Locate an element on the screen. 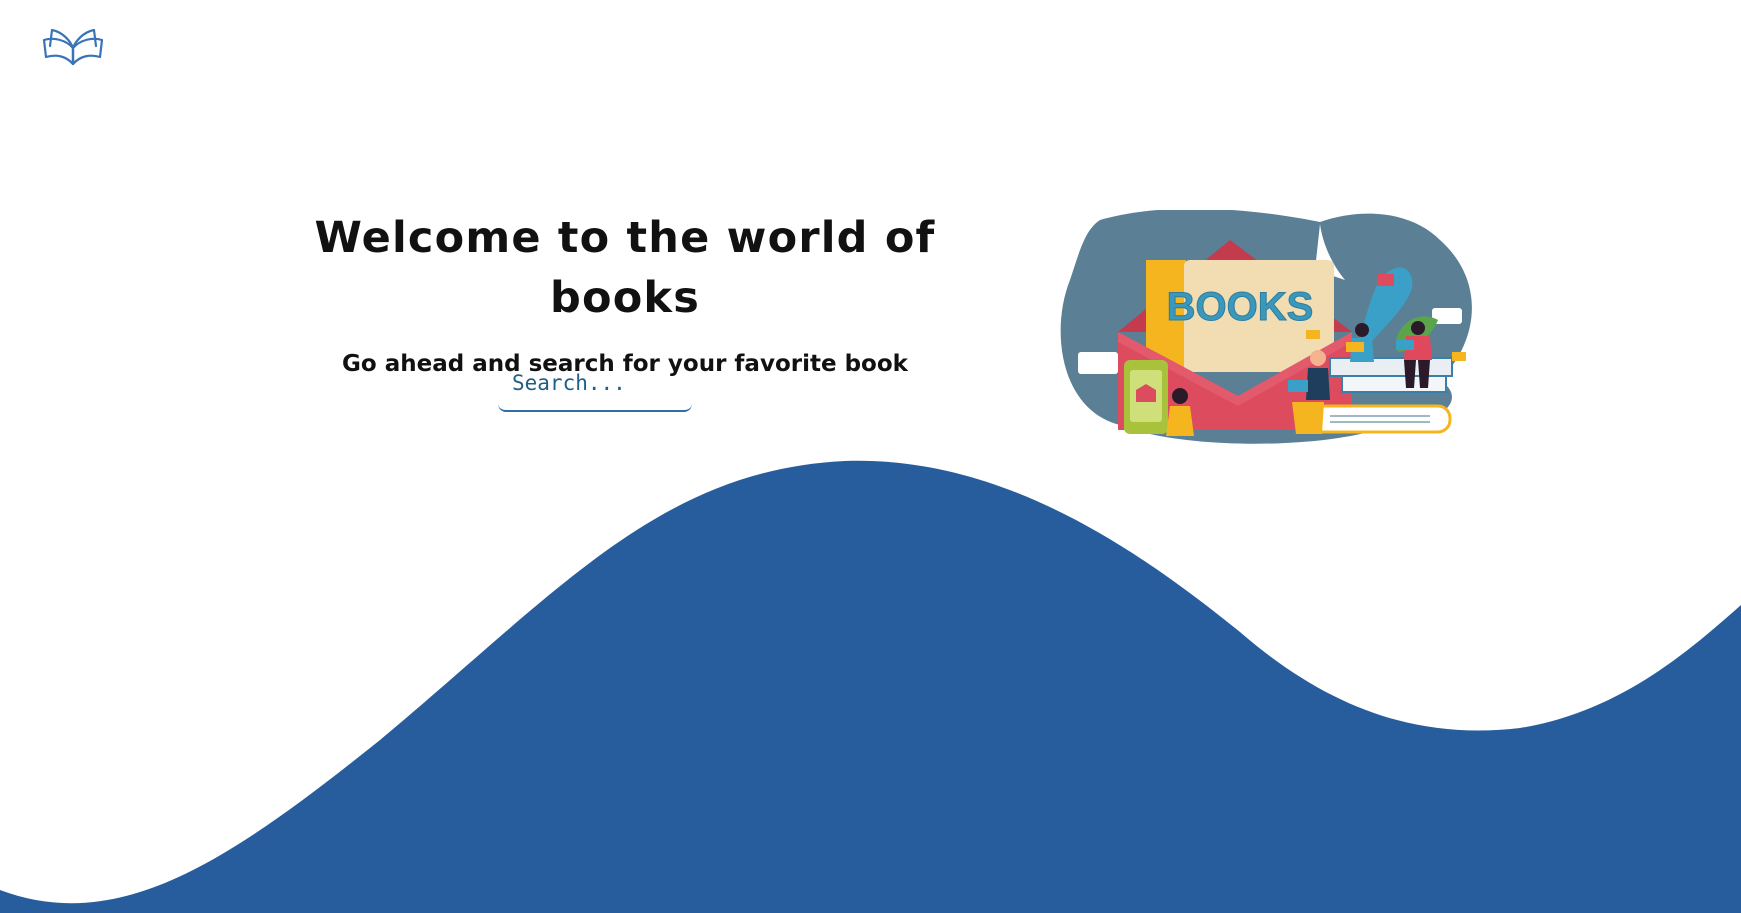  book-stack-mid is located at coordinates (1394, 384).